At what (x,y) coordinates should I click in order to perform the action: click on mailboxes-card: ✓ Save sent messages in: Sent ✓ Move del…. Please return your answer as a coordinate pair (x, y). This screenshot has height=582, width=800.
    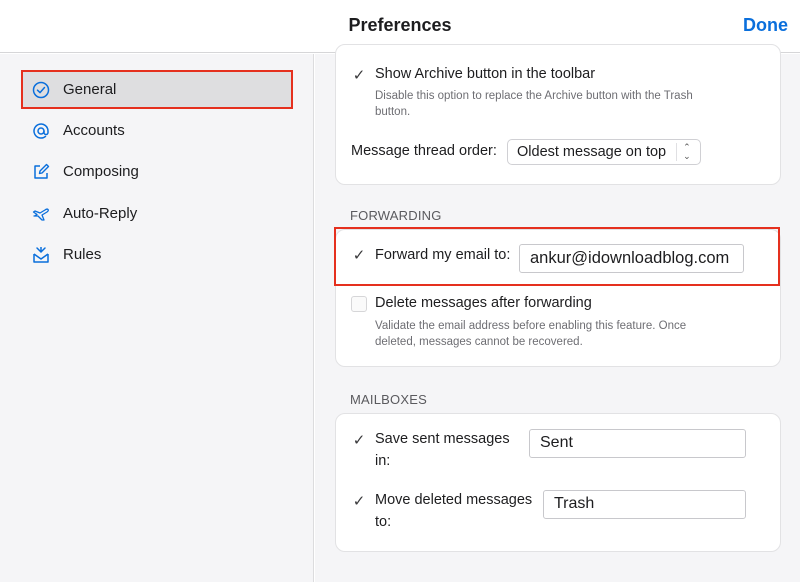
    Looking at the image, I should click on (558, 482).